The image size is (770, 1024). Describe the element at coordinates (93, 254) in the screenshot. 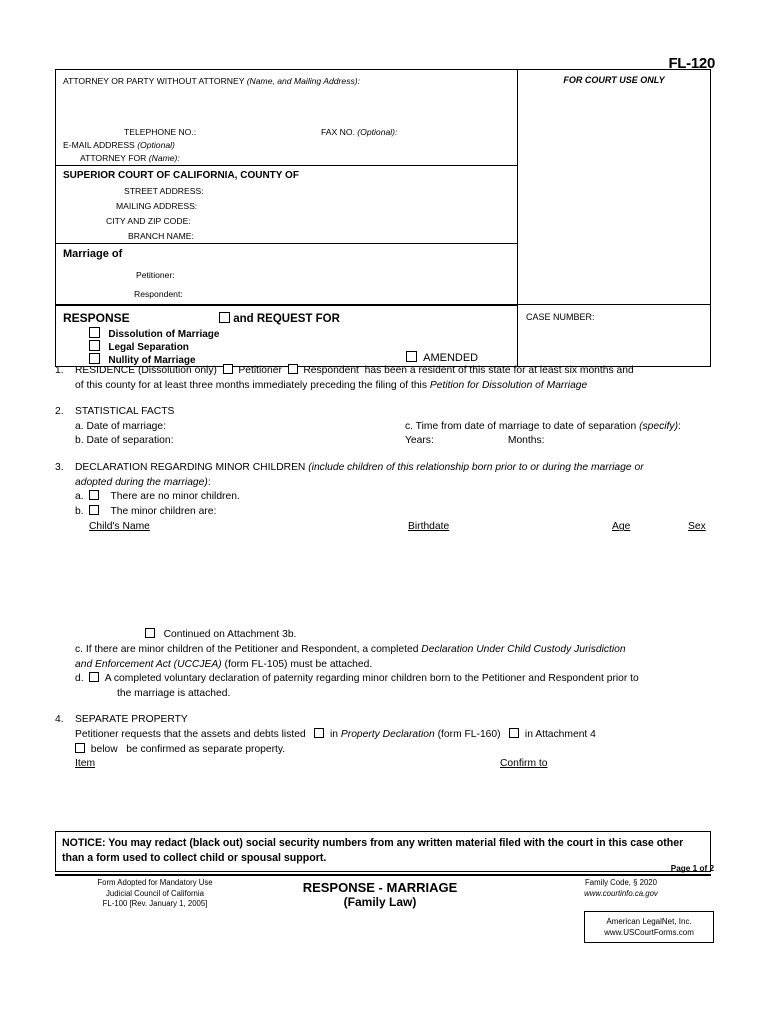

I see `marriage-of-title: Marriage of` at that location.